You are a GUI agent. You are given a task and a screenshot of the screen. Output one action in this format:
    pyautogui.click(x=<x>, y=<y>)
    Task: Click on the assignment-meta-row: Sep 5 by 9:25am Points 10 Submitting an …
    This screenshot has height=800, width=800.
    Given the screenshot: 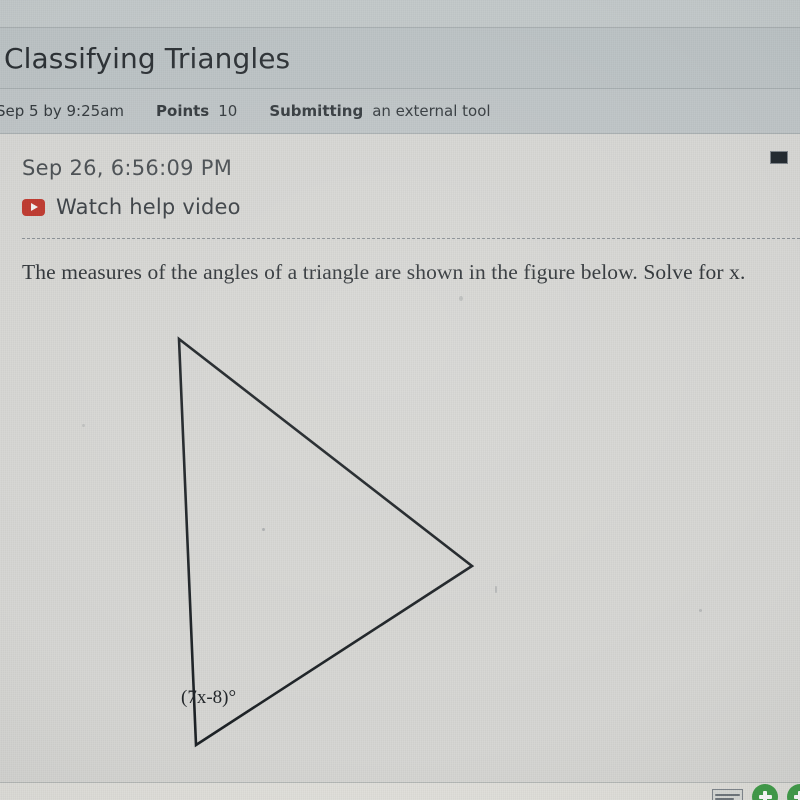 What is the action you would take?
    pyautogui.click(x=400, y=111)
    